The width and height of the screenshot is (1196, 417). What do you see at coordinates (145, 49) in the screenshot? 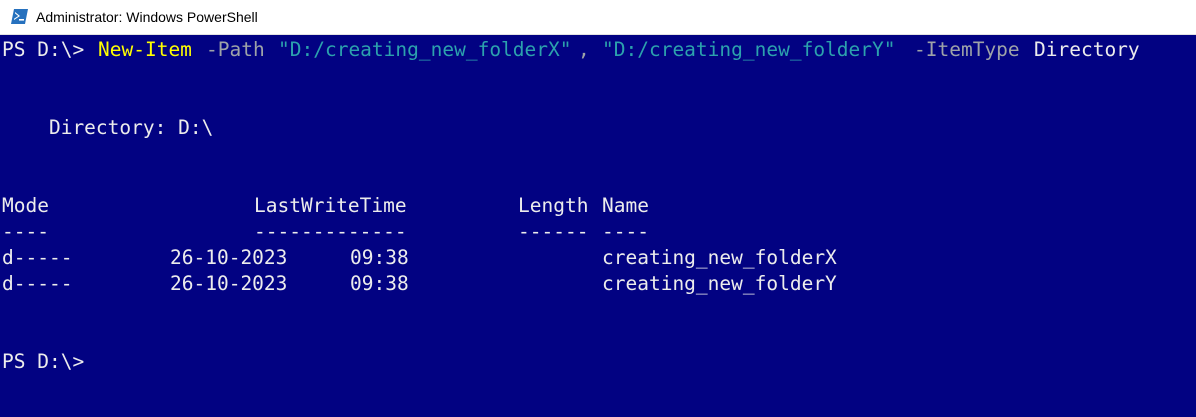
I see `cmdlet-name: New-Item` at bounding box center [145, 49].